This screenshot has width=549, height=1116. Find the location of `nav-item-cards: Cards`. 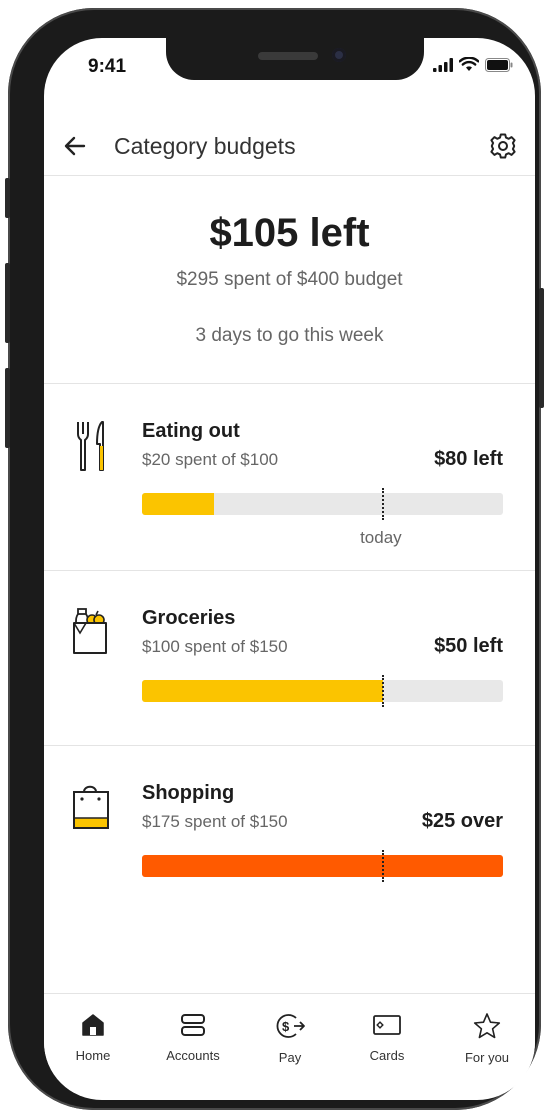

nav-item-cards: Cards is located at coordinates (387, 1037).